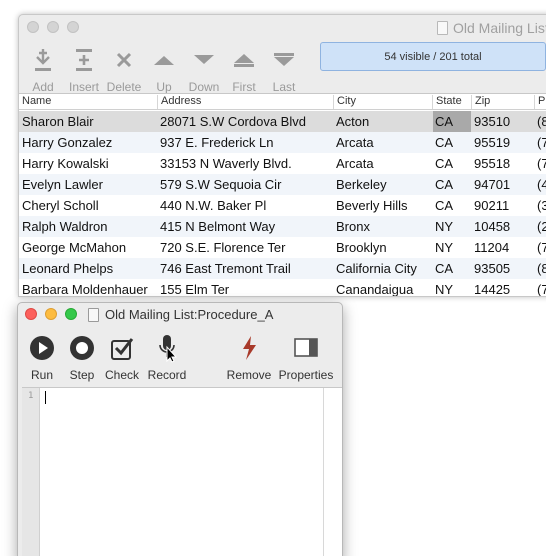 The image size is (546, 556). Describe the element at coordinates (372, 205) in the screenshot. I see `cell-city: Beverly Hills` at that location.